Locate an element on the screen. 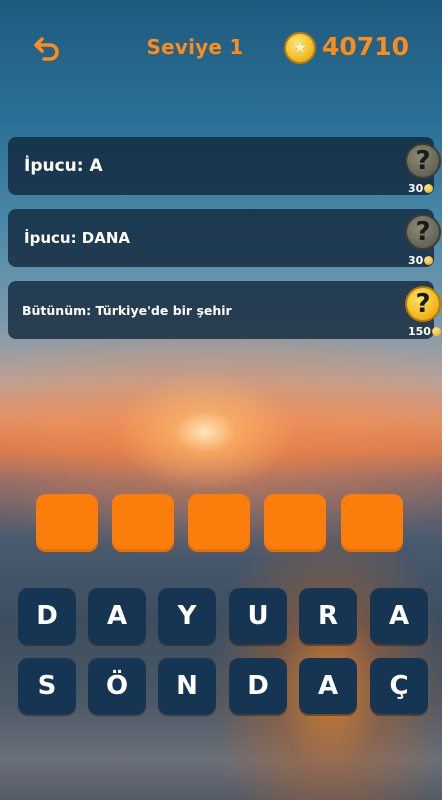  letter-key: N is located at coordinates (187, 686).